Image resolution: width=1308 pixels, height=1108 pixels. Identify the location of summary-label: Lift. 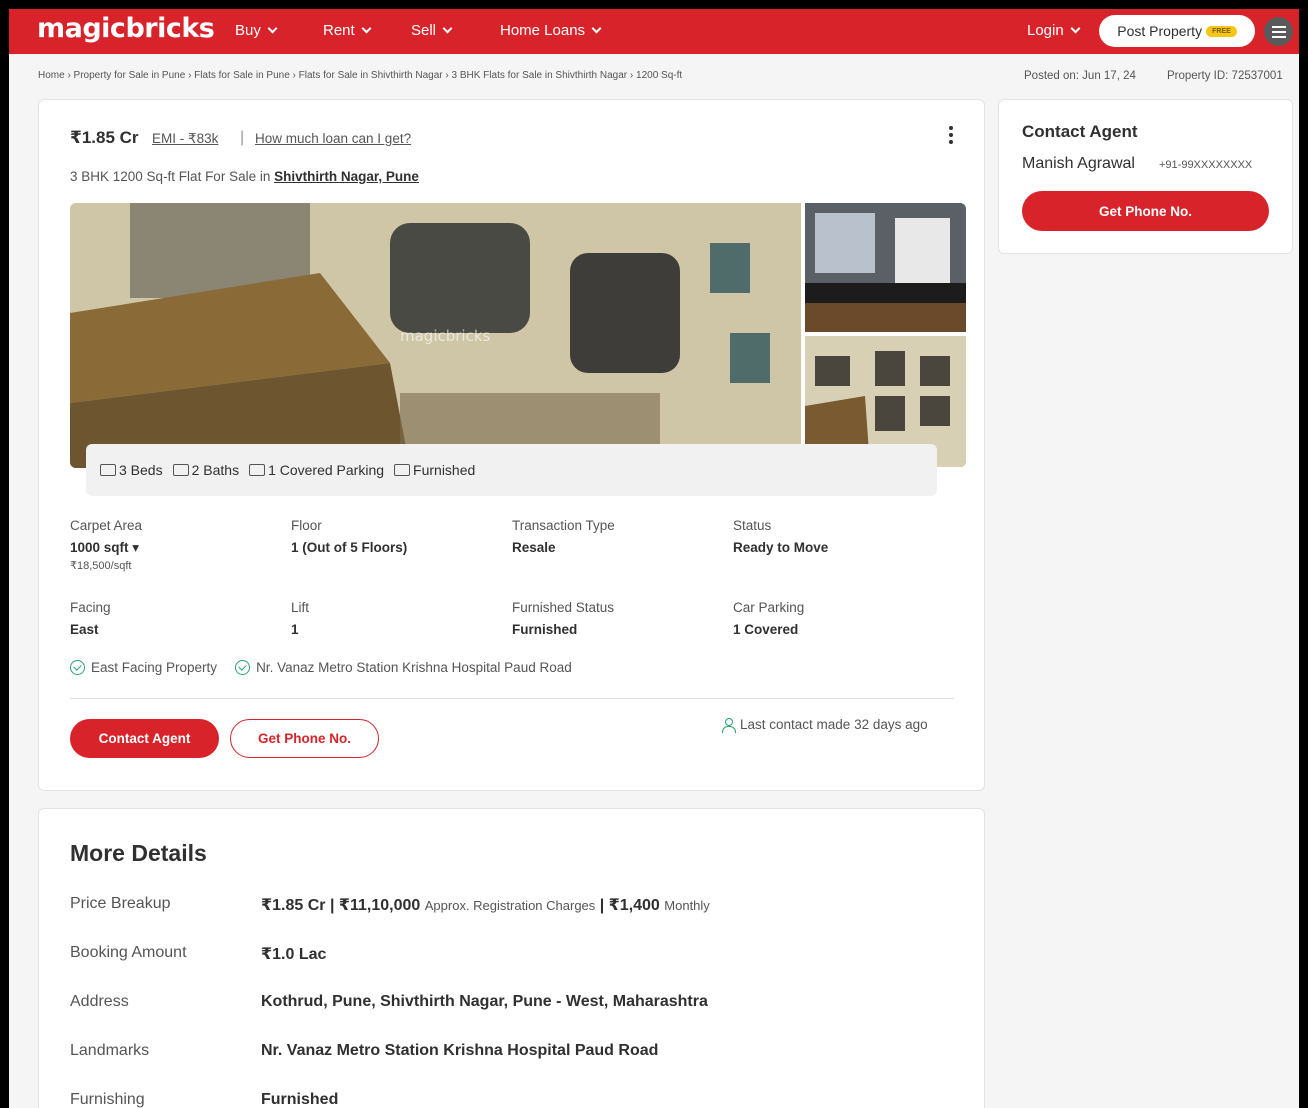
(300, 607).